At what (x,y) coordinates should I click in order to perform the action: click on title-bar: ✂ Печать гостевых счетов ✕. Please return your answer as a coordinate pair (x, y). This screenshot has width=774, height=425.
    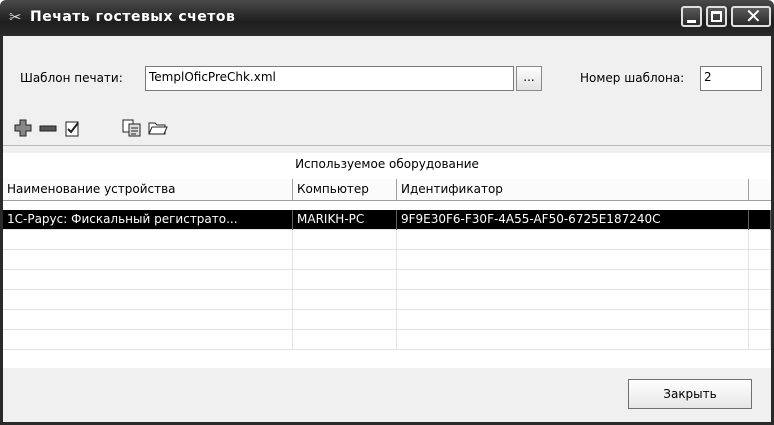
    Looking at the image, I should click on (387, 18).